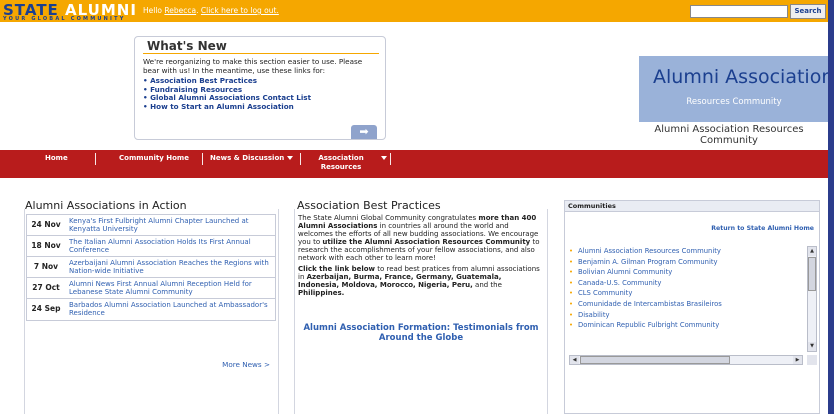  What do you see at coordinates (180, 10) in the screenshot?
I see `user-name-link: Rebecca` at bounding box center [180, 10].